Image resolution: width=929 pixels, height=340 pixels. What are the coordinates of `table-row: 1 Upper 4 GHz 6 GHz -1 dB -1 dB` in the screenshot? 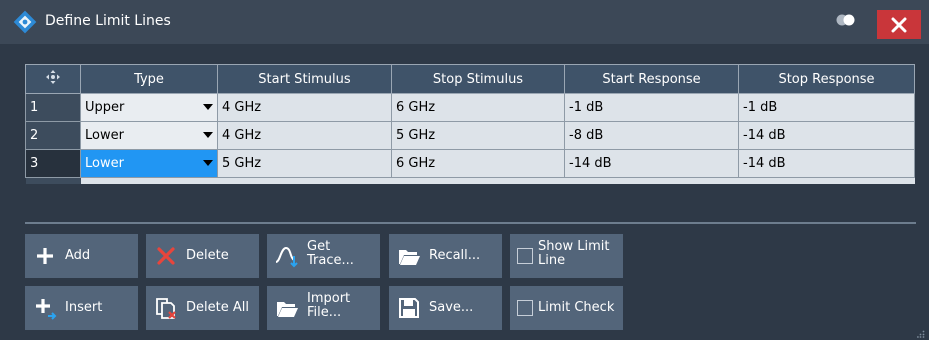 It's located at (470, 107).